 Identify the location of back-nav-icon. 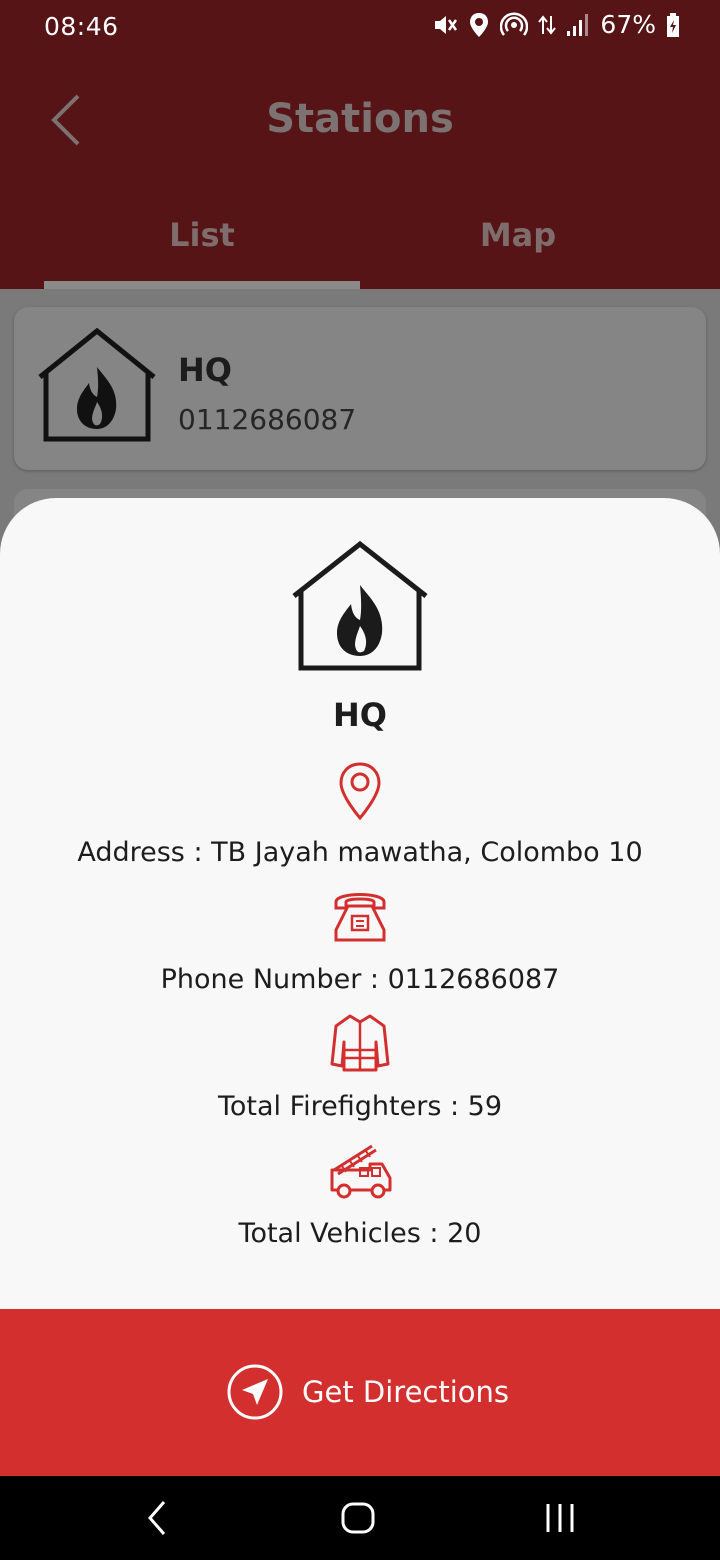
(157, 1518).